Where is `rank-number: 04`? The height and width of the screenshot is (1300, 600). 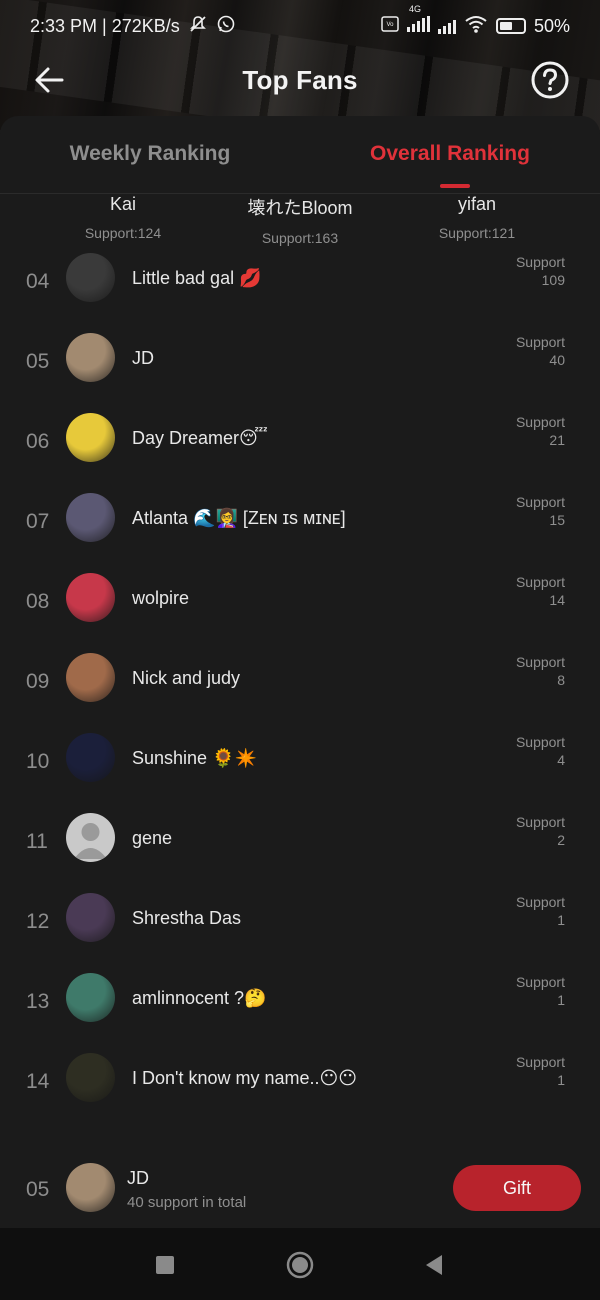 rank-number: 04 is located at coordinates (38, 281).